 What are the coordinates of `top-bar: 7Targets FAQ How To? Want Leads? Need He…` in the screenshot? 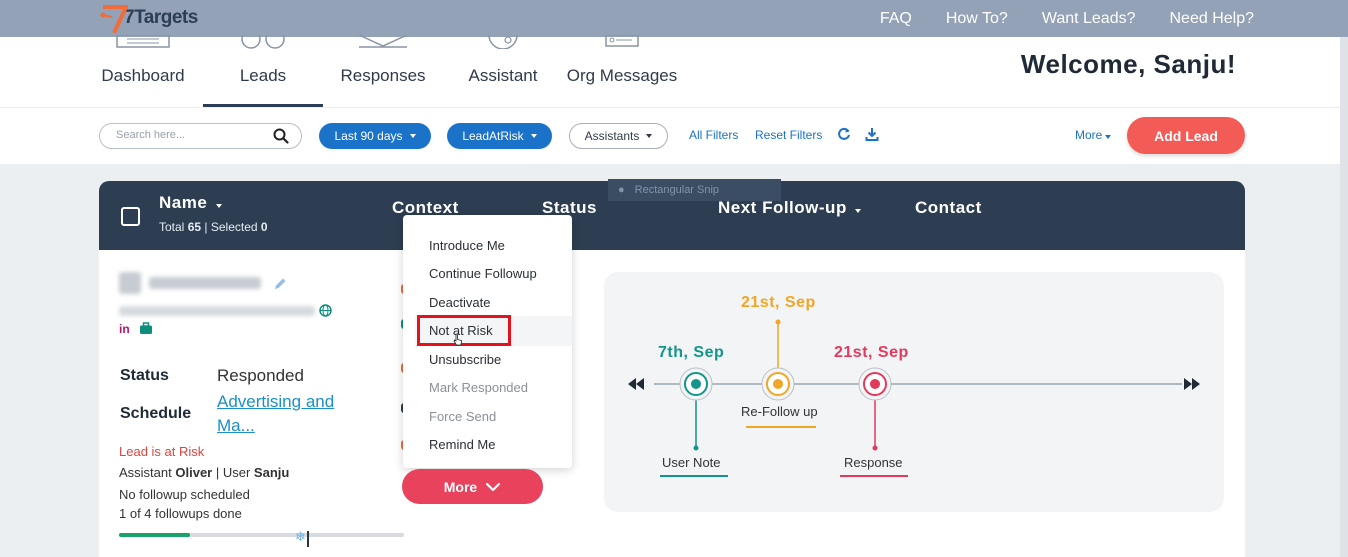 It's located at (674, 18).